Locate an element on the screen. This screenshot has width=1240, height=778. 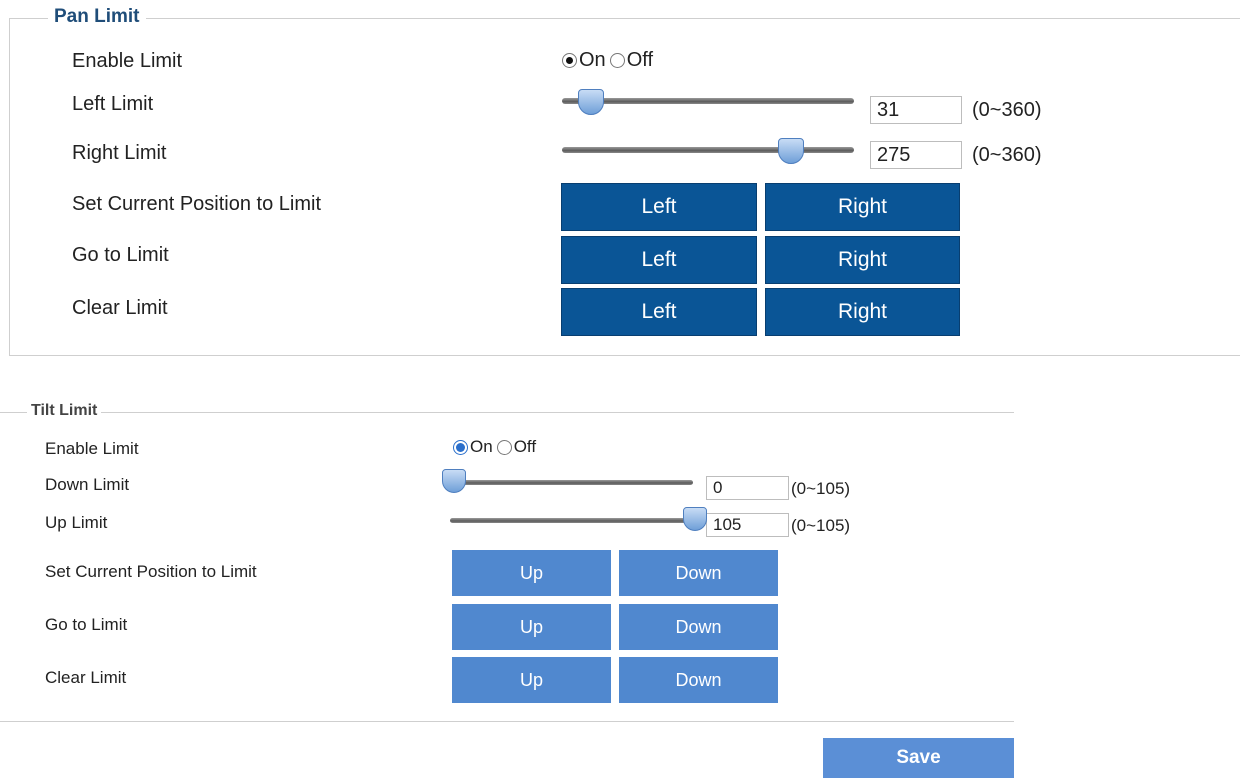
tilt-limit-title: Tilt Limit is located at coordinates (64, 411).